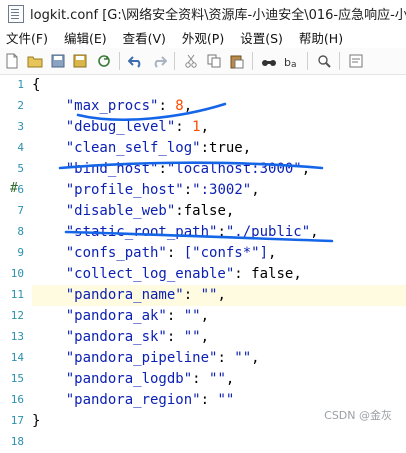  What do you see at coordinates (80, 61) in the screenshot?
I see `save-all-icon` at bounding box center [80, 61].